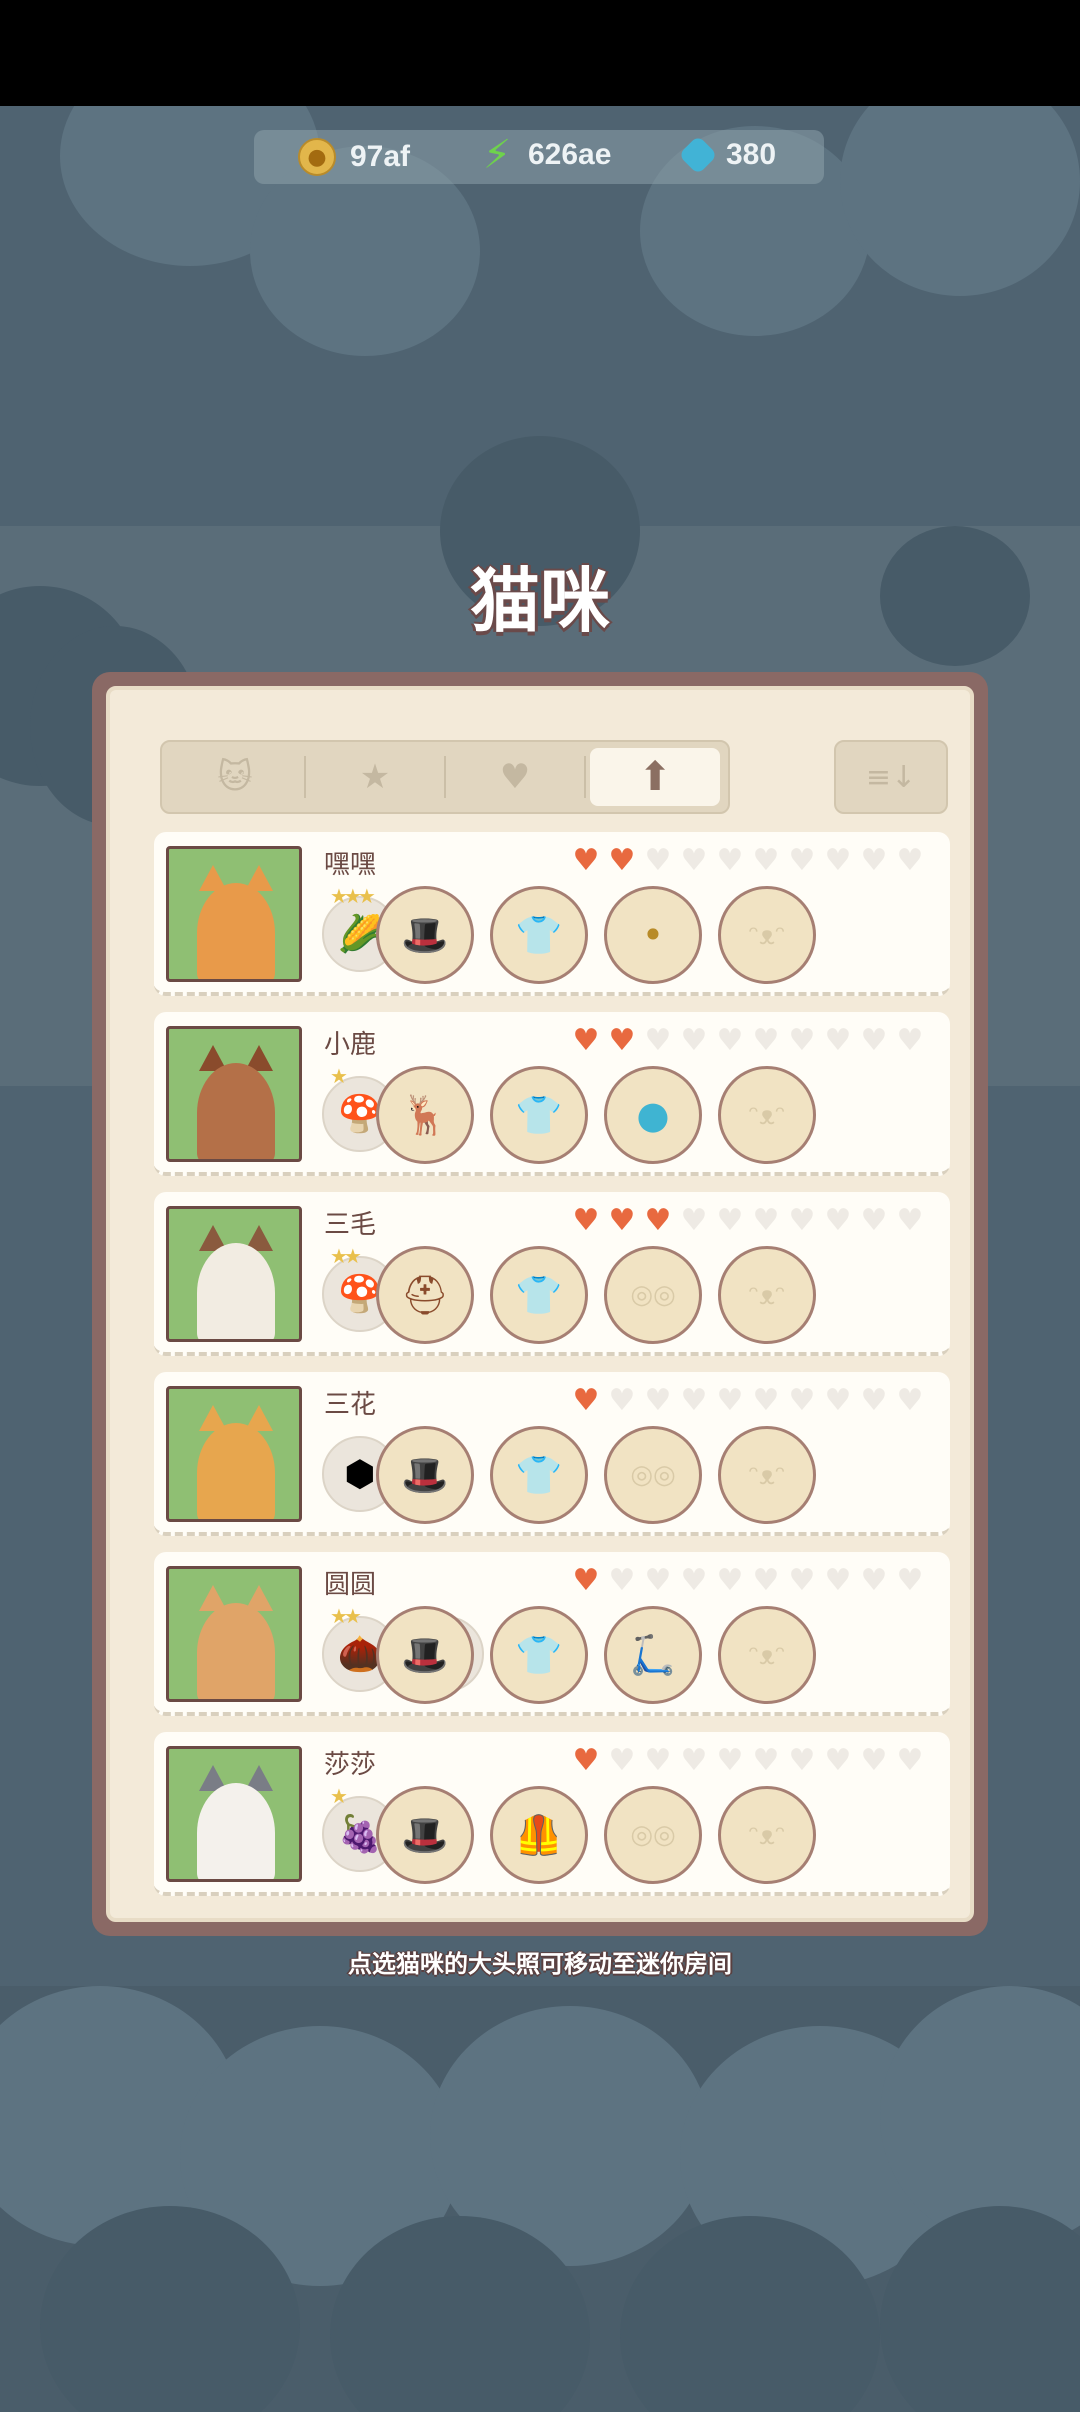 The height and width of the screenshot is (2412, 1080). I want to click on cat-name: 圆圆, so click(350, 1585).